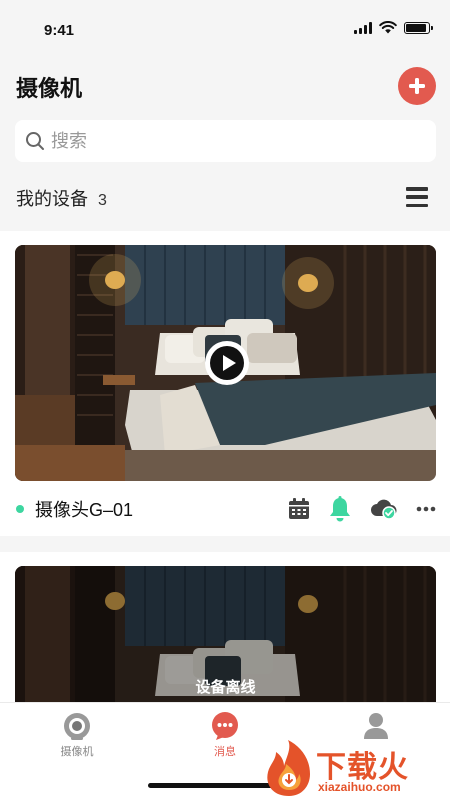  I want to click on battery-icon, so click(418, 27).